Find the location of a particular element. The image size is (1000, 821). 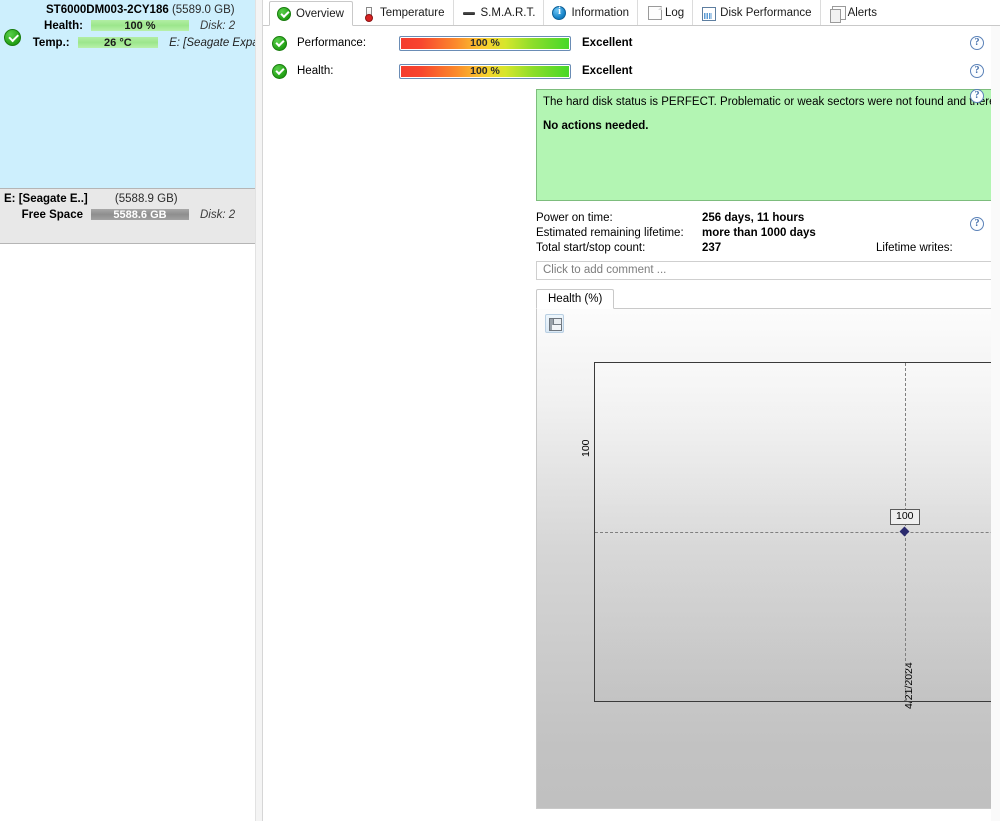

drive-health-row: Health: 100 % Disk: 2 is located at coordinates (134, 25).